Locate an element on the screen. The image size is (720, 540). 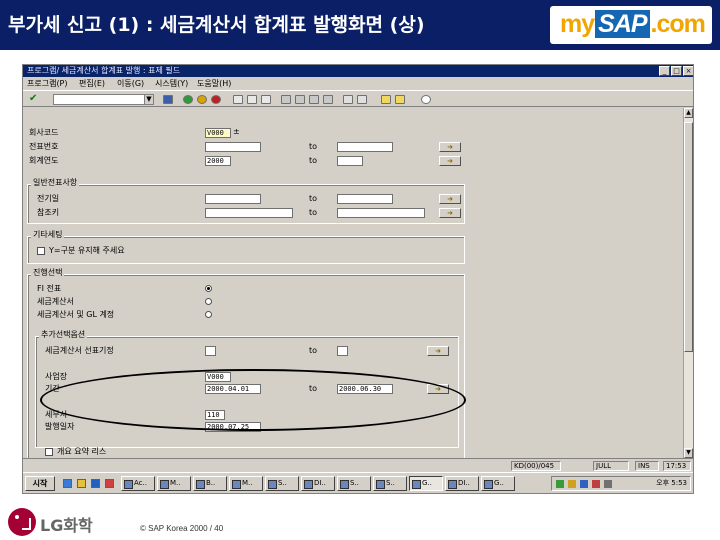
status-session: JULL is located at coordinates (611, 466).